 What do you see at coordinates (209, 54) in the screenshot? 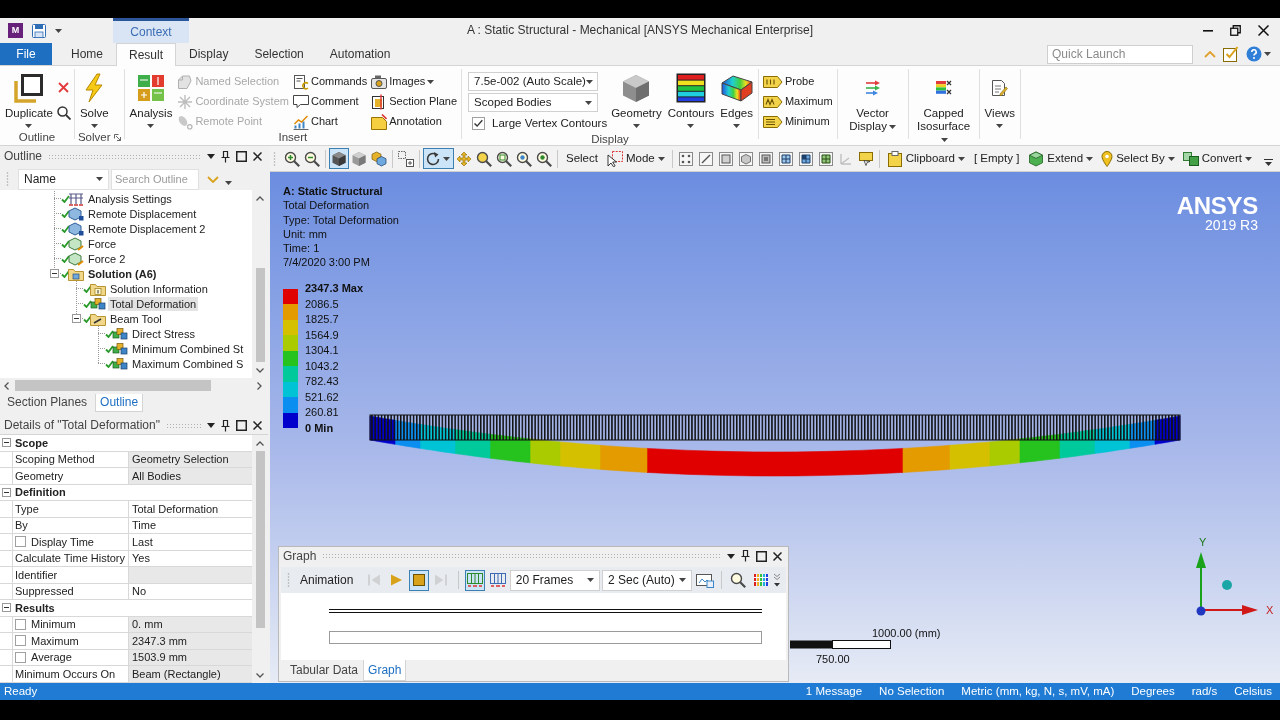
I see `ribbon-tab: Display` at bounding box center [209, 54].